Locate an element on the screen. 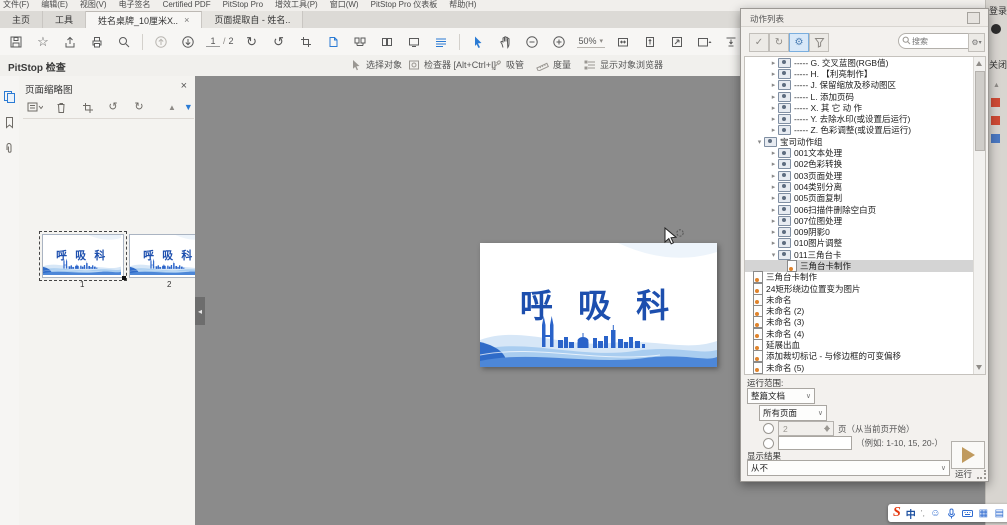  action-list-item: ▸ ----- L. 添加页码 is located at coordinates (865, 96).